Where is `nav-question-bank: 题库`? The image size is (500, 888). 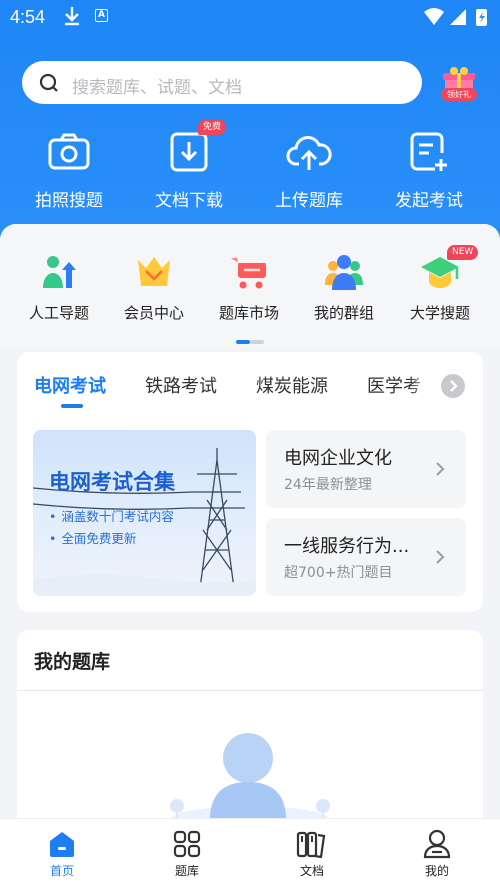 nav-question-bank: 题库 is located at coordinates (187, 854).